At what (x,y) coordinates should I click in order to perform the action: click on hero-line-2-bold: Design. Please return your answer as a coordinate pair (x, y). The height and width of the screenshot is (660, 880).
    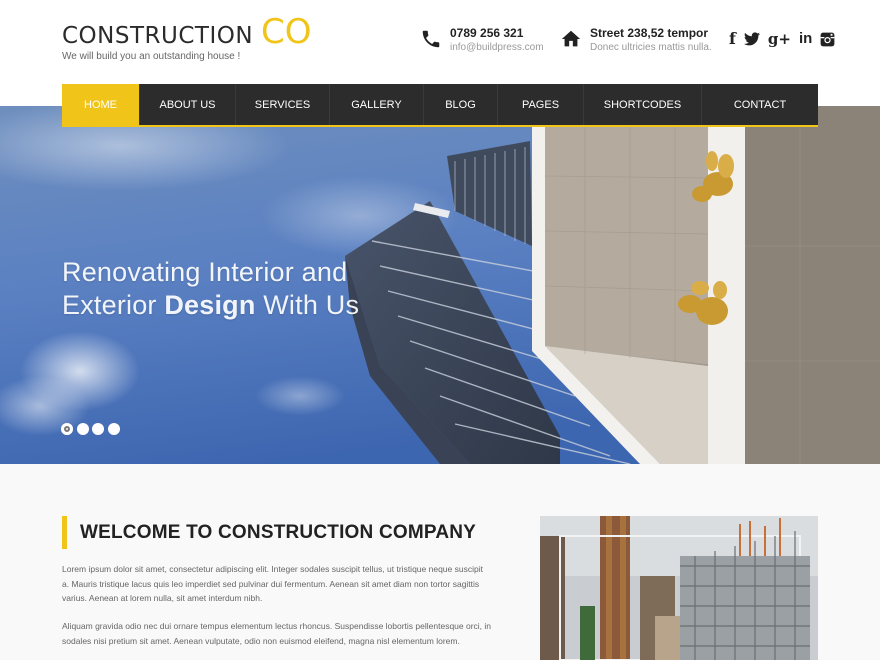
    Looking at the image, I should click on (210, 305).